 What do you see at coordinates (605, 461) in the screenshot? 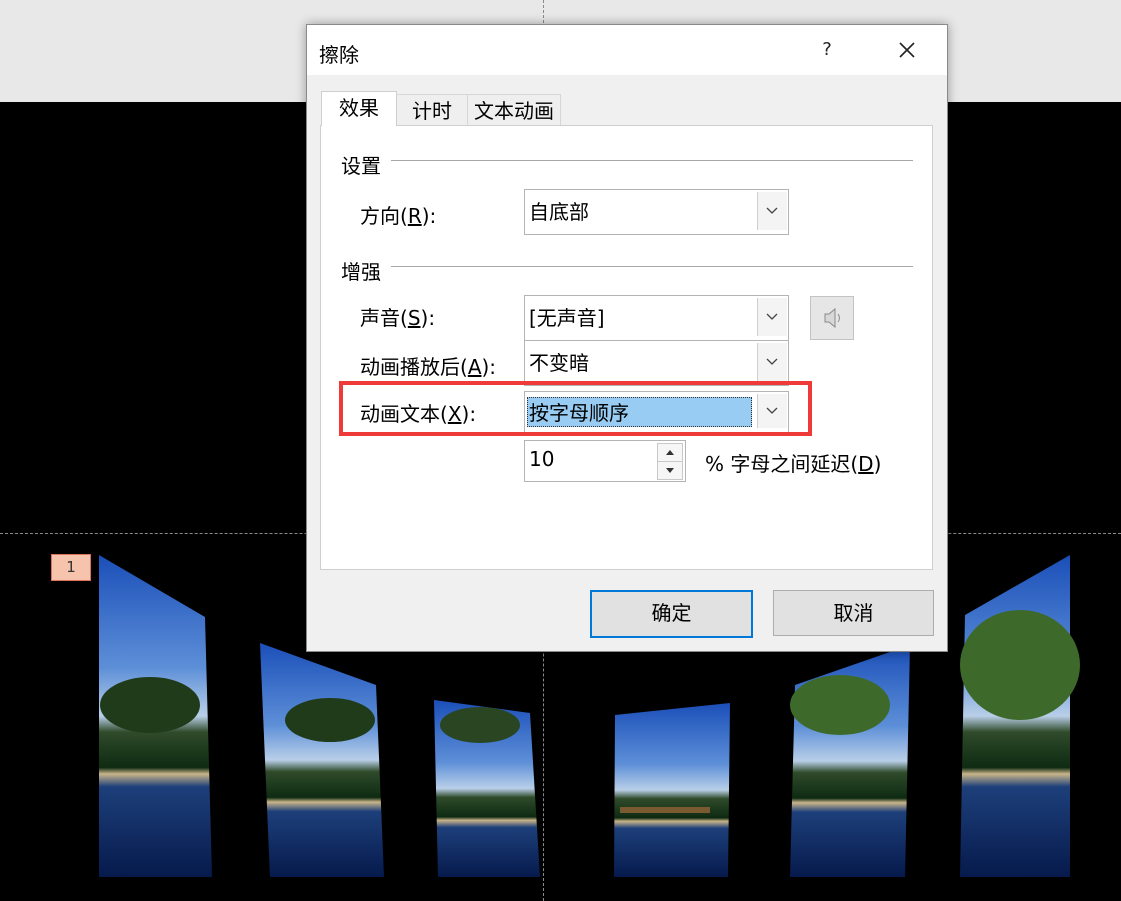
I see `delay-spinbox: 10` at bounding box center [605, 461].